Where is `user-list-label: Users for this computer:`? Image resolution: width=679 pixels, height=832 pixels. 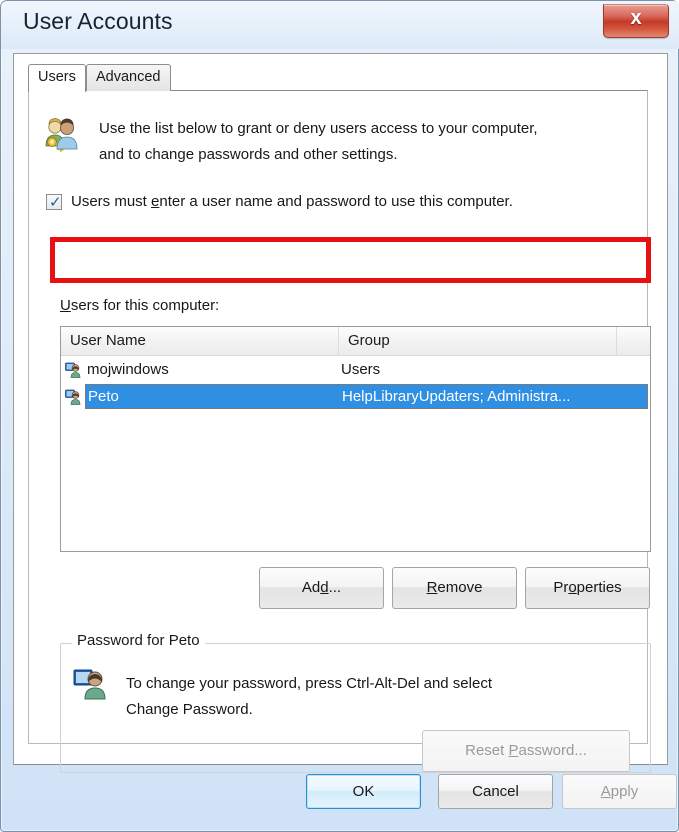 user-list-label: Users for this computer: is located at coordinates (139, 305).